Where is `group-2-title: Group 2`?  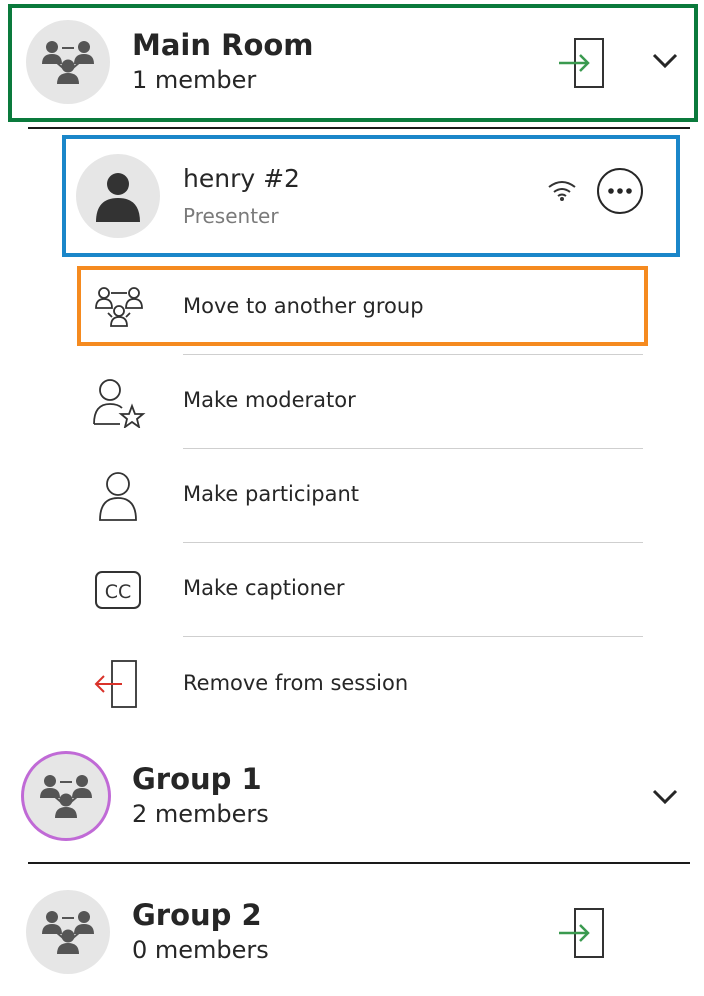 group-2-title: Group 2 is located at coordinates (197, 915).